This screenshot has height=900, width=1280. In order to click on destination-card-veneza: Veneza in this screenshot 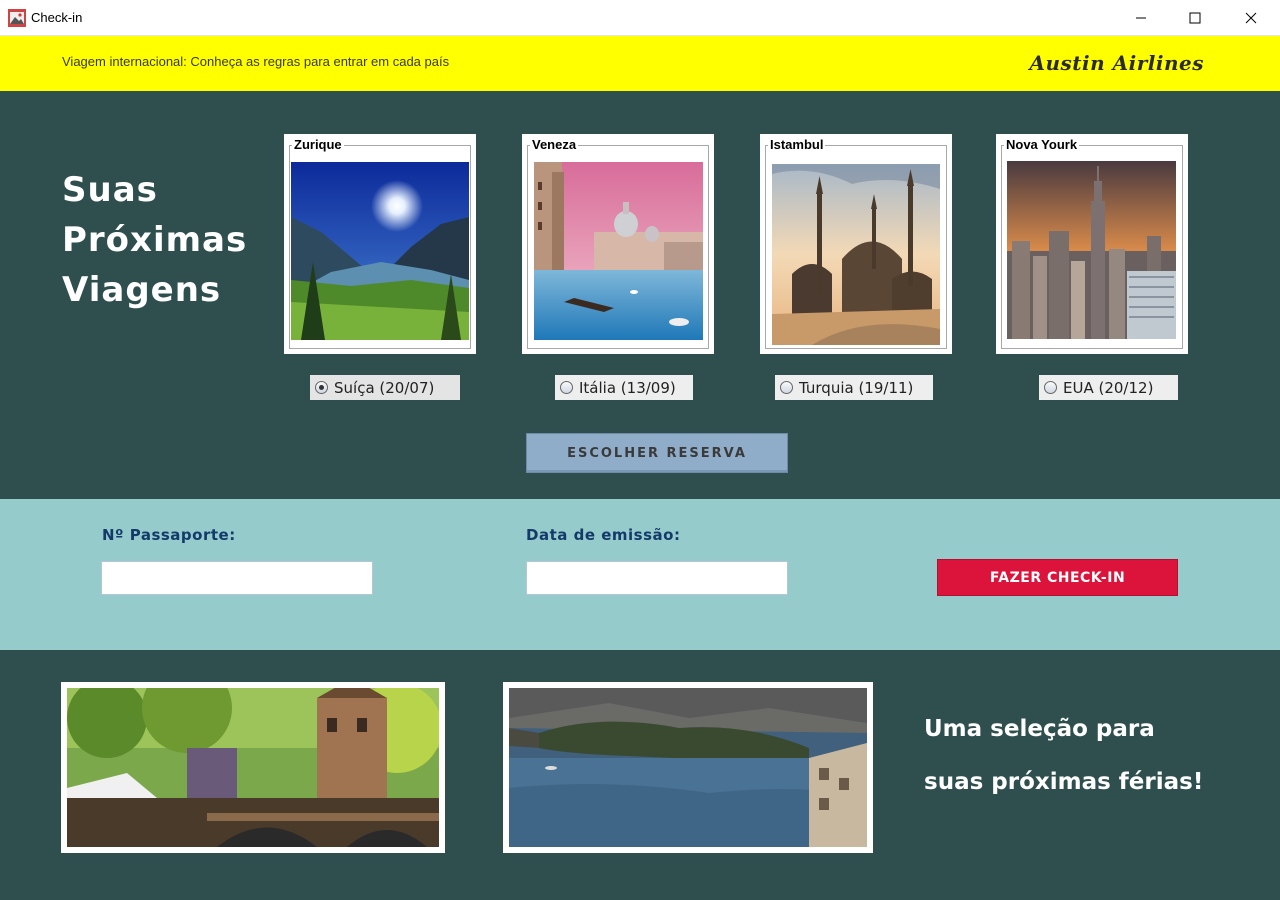, I will do `click(618, 244)`.